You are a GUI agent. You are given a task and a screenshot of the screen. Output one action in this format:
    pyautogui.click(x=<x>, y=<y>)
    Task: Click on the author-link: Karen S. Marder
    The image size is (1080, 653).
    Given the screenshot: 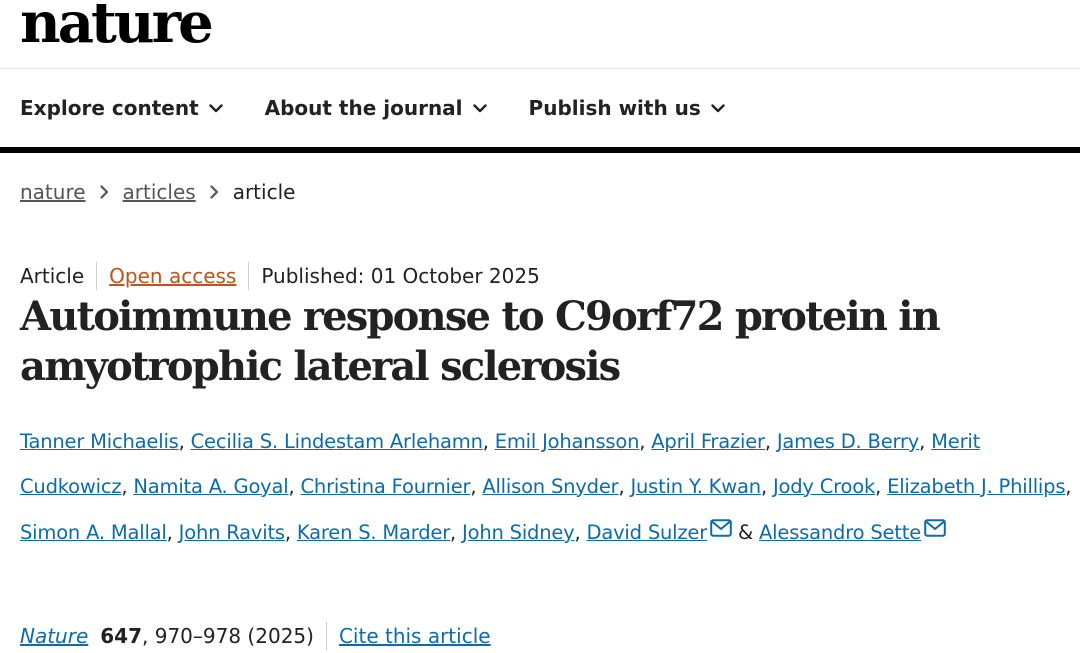 What is the action you would take?
    pyautogui.click(x=373, y=532)
    